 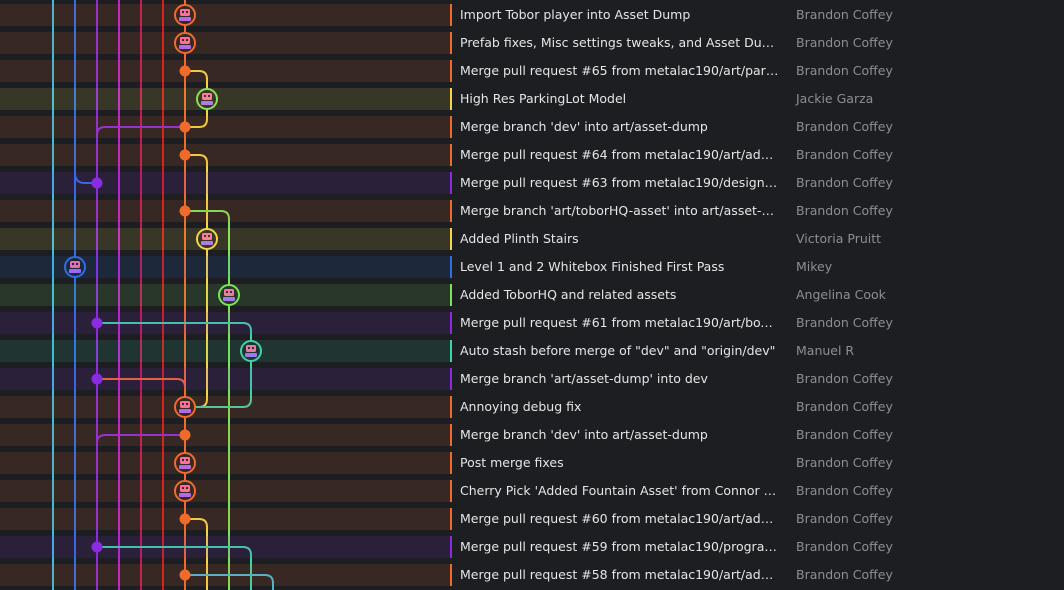 I want to click on commit-message: Added Plinth Stairs, so click(x=519, y=238).